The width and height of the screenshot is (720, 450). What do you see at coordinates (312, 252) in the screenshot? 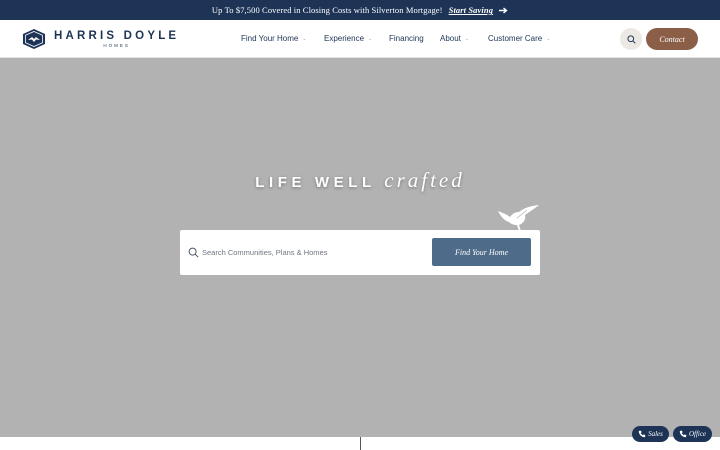
I see `search-input` at bounding box center [312, 252].